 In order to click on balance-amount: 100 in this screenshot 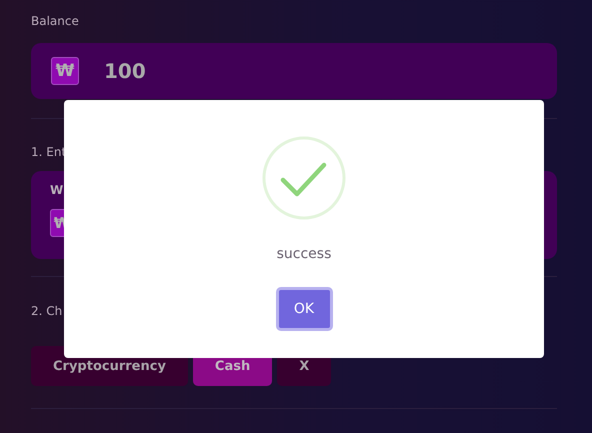, I will do `click(125, 71)`.